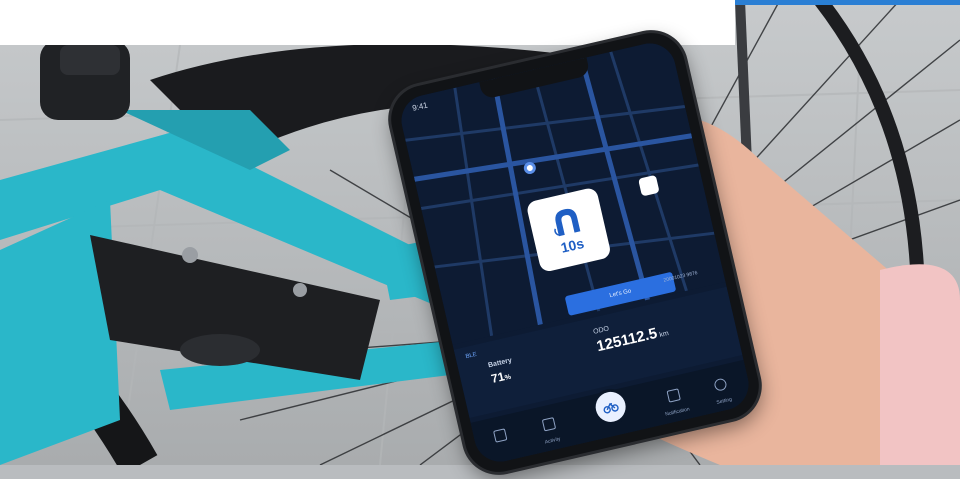 The height and width of the screenshot is (479, 960). What do you see at coordinates (549, 424) in the screenshot?
I see `activity-icon` at bounding box center [549, 424].